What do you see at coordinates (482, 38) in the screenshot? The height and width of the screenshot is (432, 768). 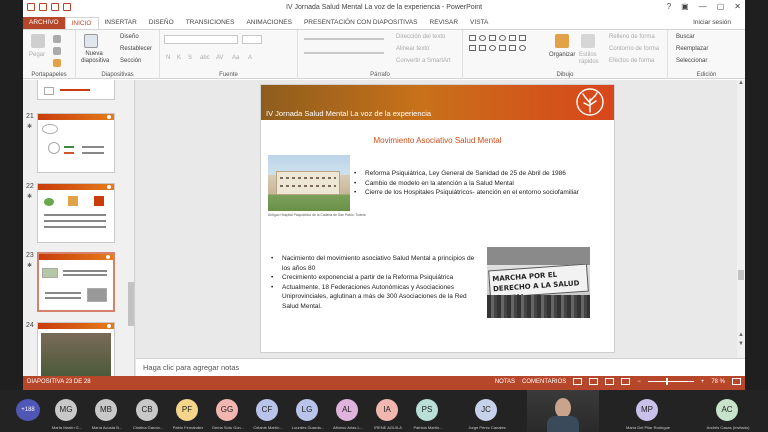 I see `shape-oval-icon` at bounding box center [482, 38].